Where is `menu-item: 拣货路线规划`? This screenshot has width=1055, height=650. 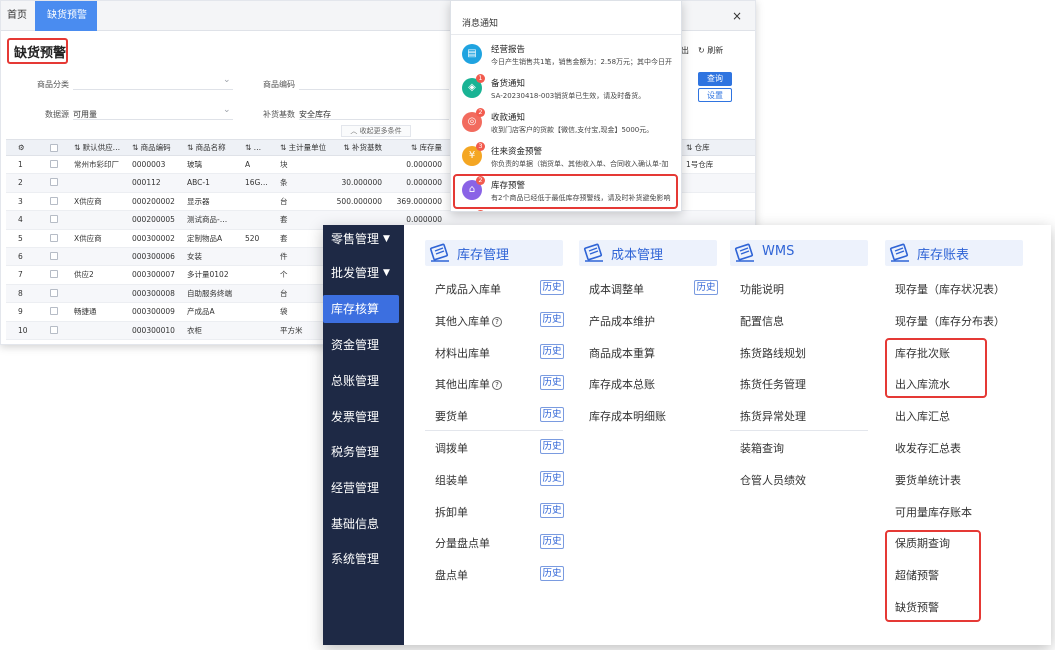 menu-item: 拣货路线规划 is located at coordinates (773, 353).